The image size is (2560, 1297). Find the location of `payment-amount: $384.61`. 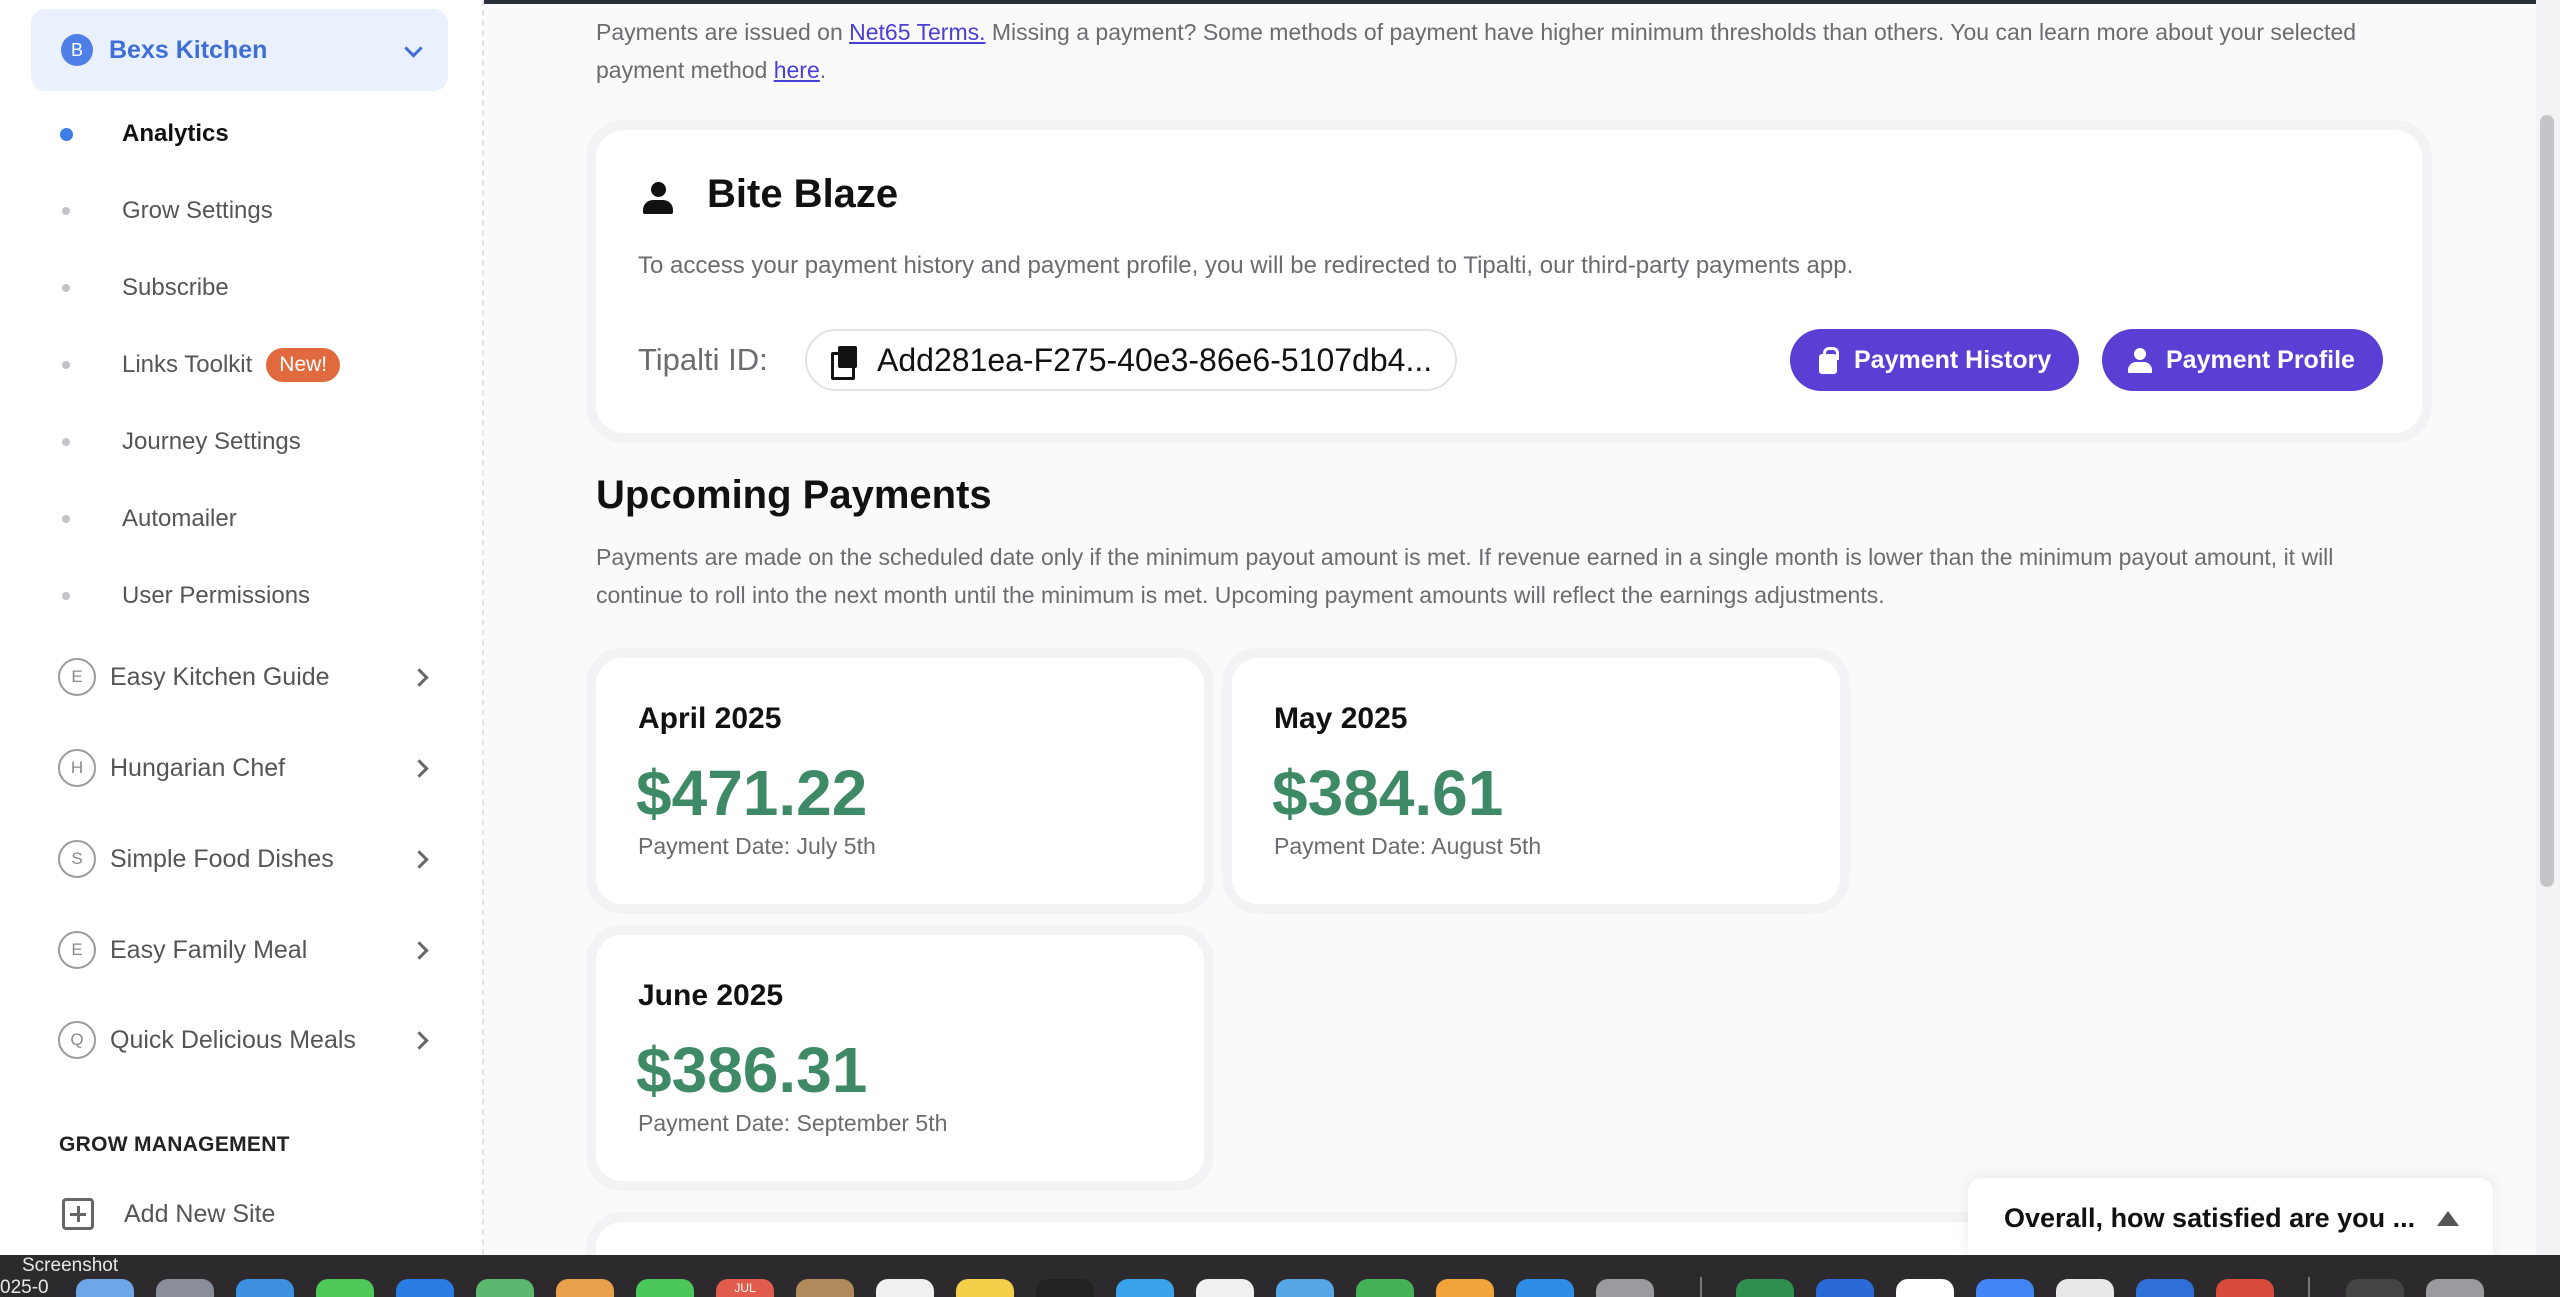

payment-amount: $384.61 is located at coordinates (1388, 793).